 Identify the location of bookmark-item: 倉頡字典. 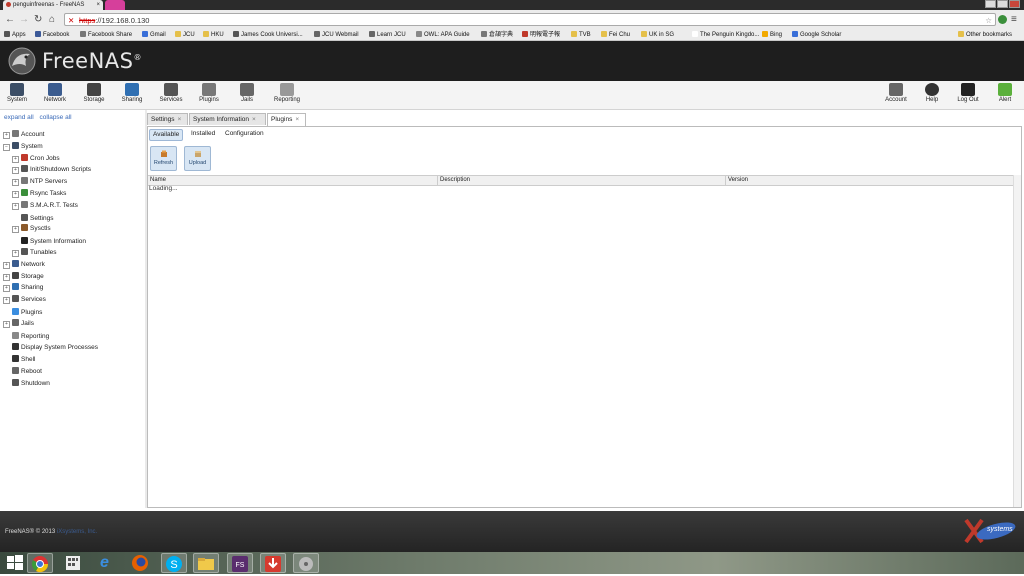
(497, 35).